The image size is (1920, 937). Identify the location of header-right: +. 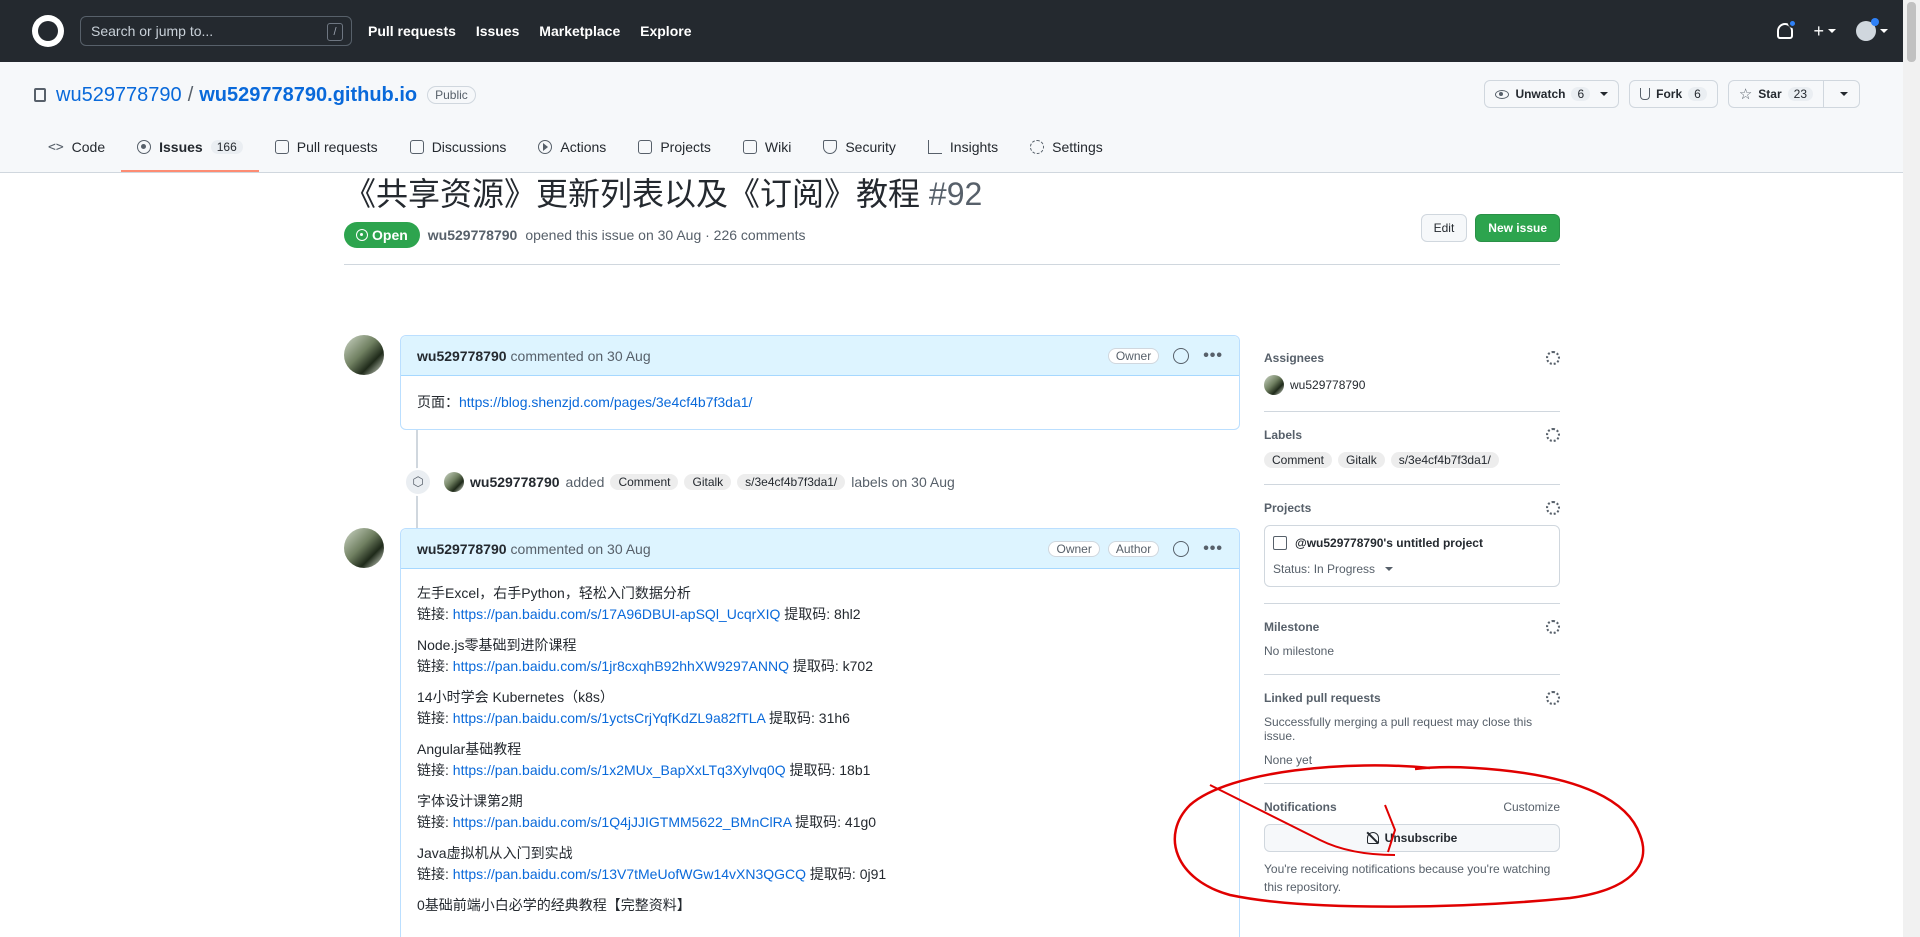
(1832, 30).